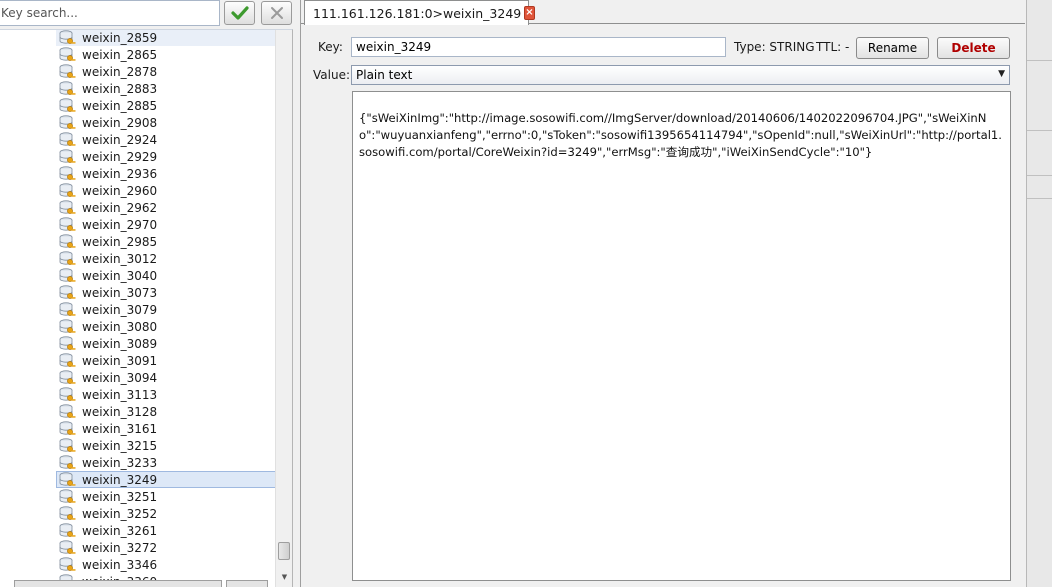 This screenshot has height=587, width=1052. Describe the element at coordinates (120, 564) in the screenshot. I see `tree-key-label: weixin_3346` at that location.